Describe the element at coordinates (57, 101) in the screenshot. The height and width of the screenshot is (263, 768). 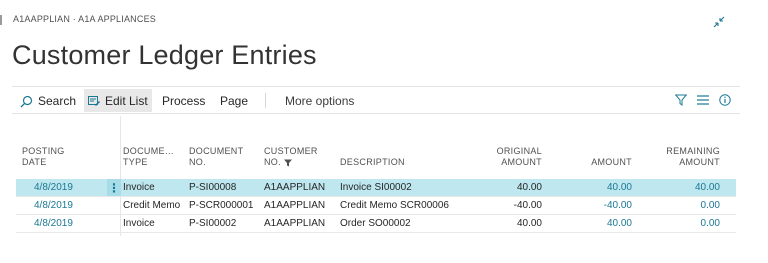
I see `search-label: Search` at that location.